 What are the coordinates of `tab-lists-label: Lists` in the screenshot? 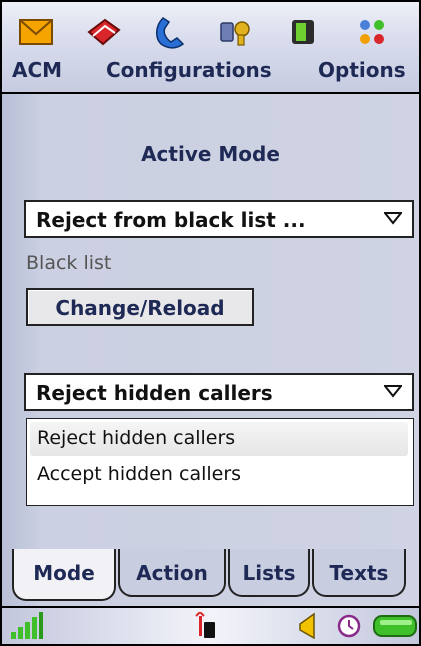 It's located at (269, 573).